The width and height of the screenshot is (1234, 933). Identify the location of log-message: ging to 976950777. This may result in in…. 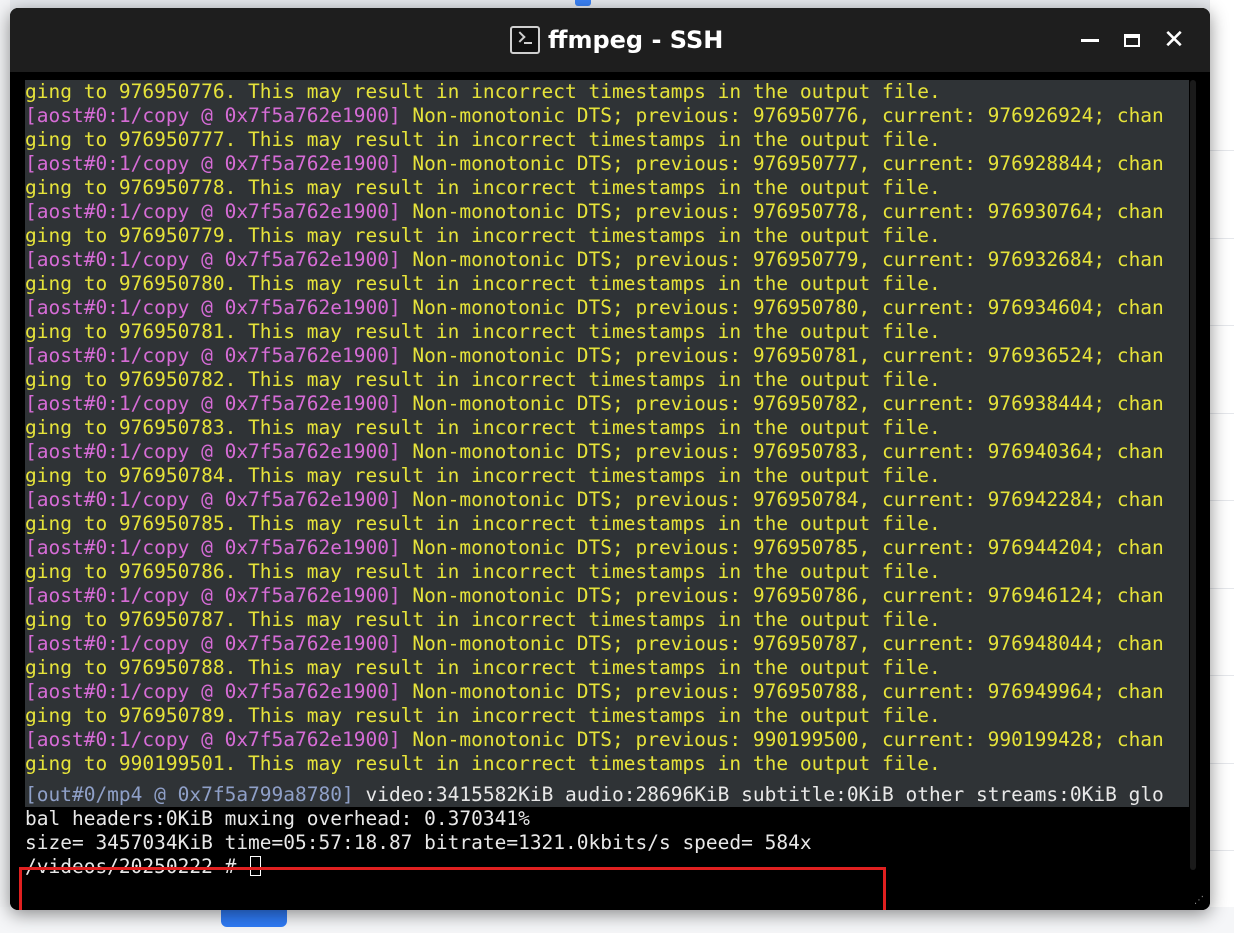
(483, 139).